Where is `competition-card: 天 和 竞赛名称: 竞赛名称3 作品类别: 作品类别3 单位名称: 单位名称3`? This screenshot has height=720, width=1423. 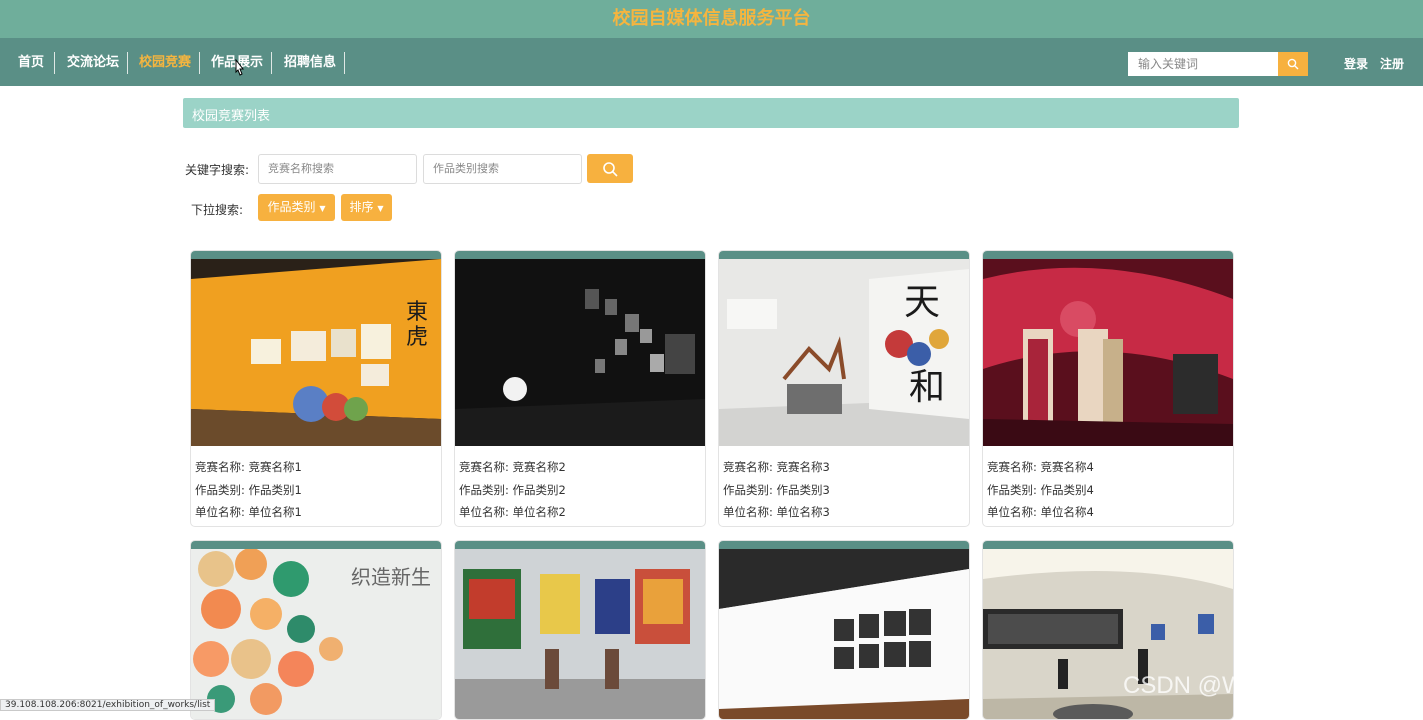
competition-card: 天 和 竞赛名称: 竞赛名称3 作品类别: 作品类别3 单位名称: 单位名称3 is located at coordinates (844, 388).